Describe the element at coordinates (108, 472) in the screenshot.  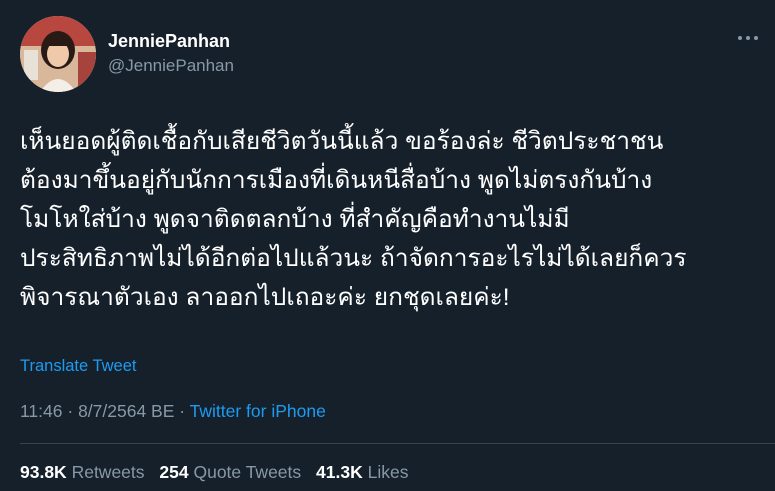
I see `retweets-label: Retweets` at that location.